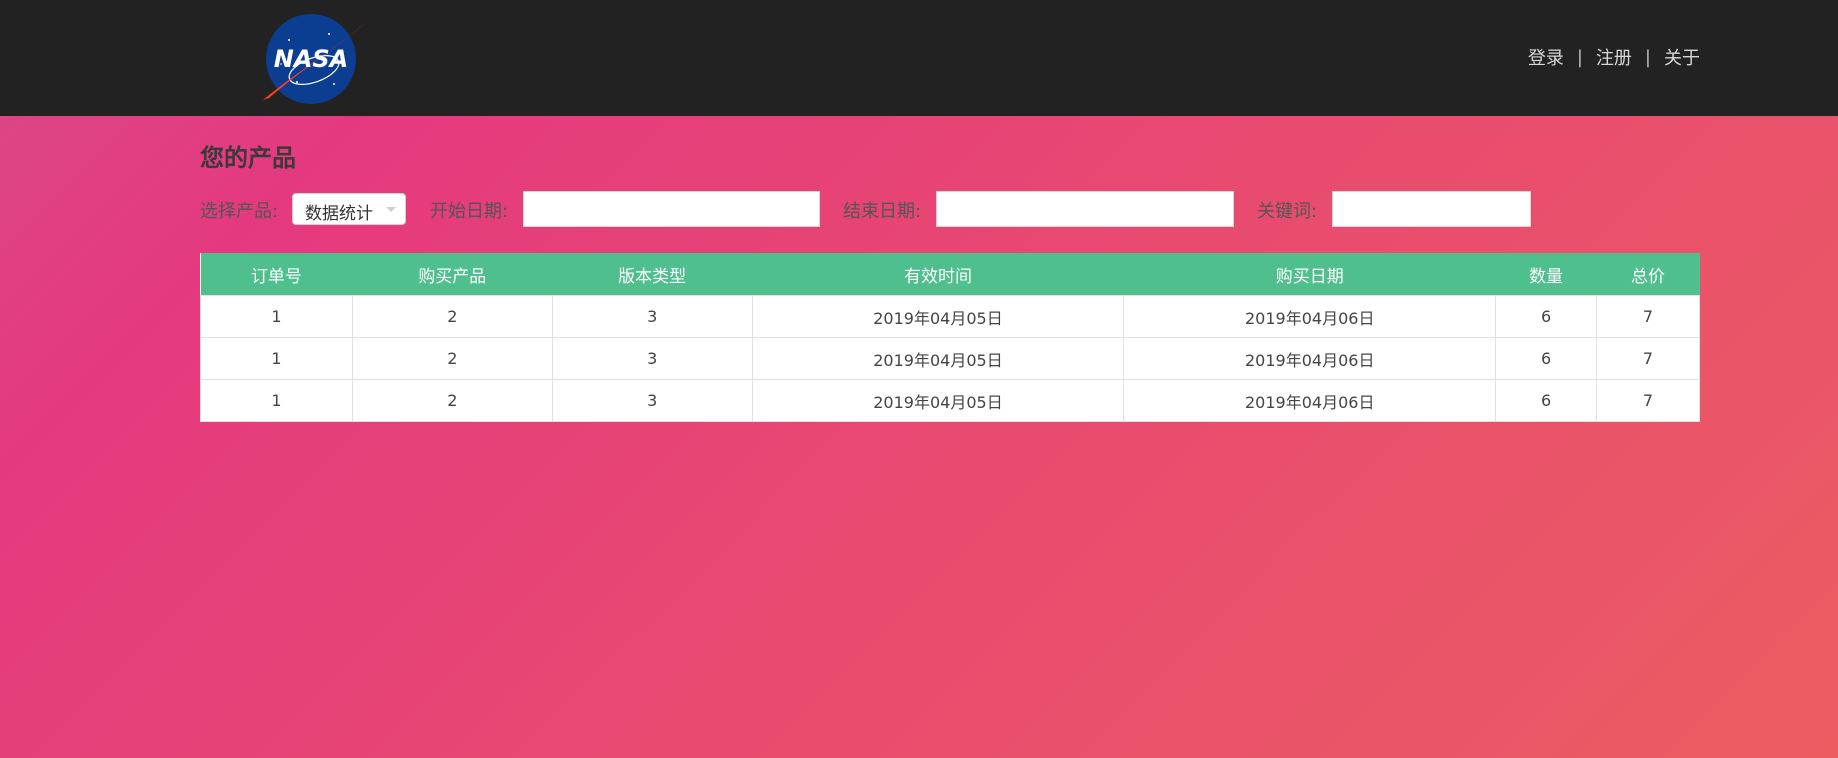 The width and height of the screenshot is (1838, 758). I want to click on end-date-input, so click(1085, 209).